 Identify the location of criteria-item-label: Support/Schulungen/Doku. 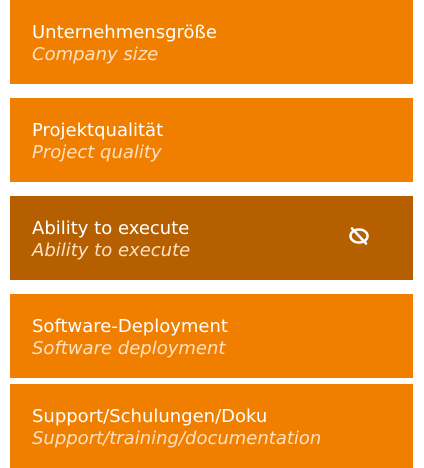
(150, 416).